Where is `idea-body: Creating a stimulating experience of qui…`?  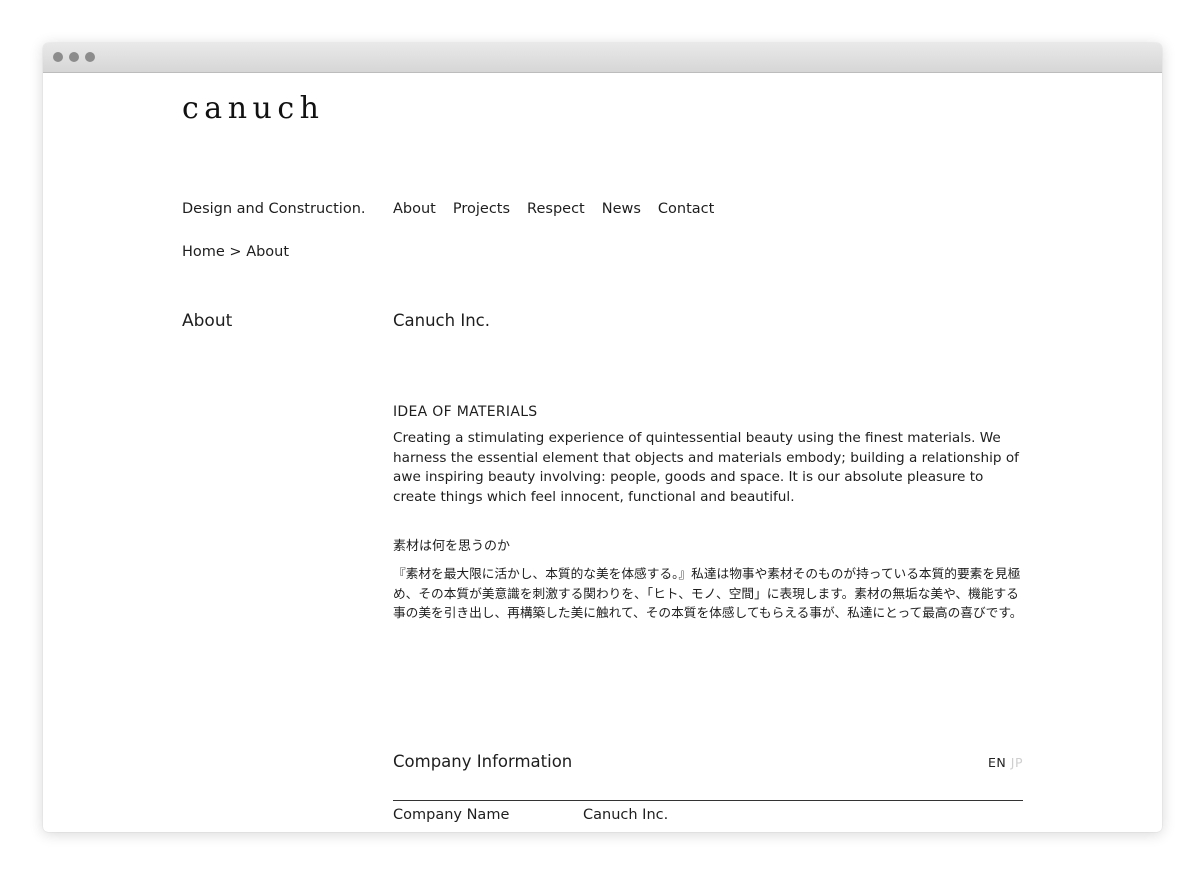 idea-body: Creating a stimulating experience of qui… is located at coordinates (706, 468).